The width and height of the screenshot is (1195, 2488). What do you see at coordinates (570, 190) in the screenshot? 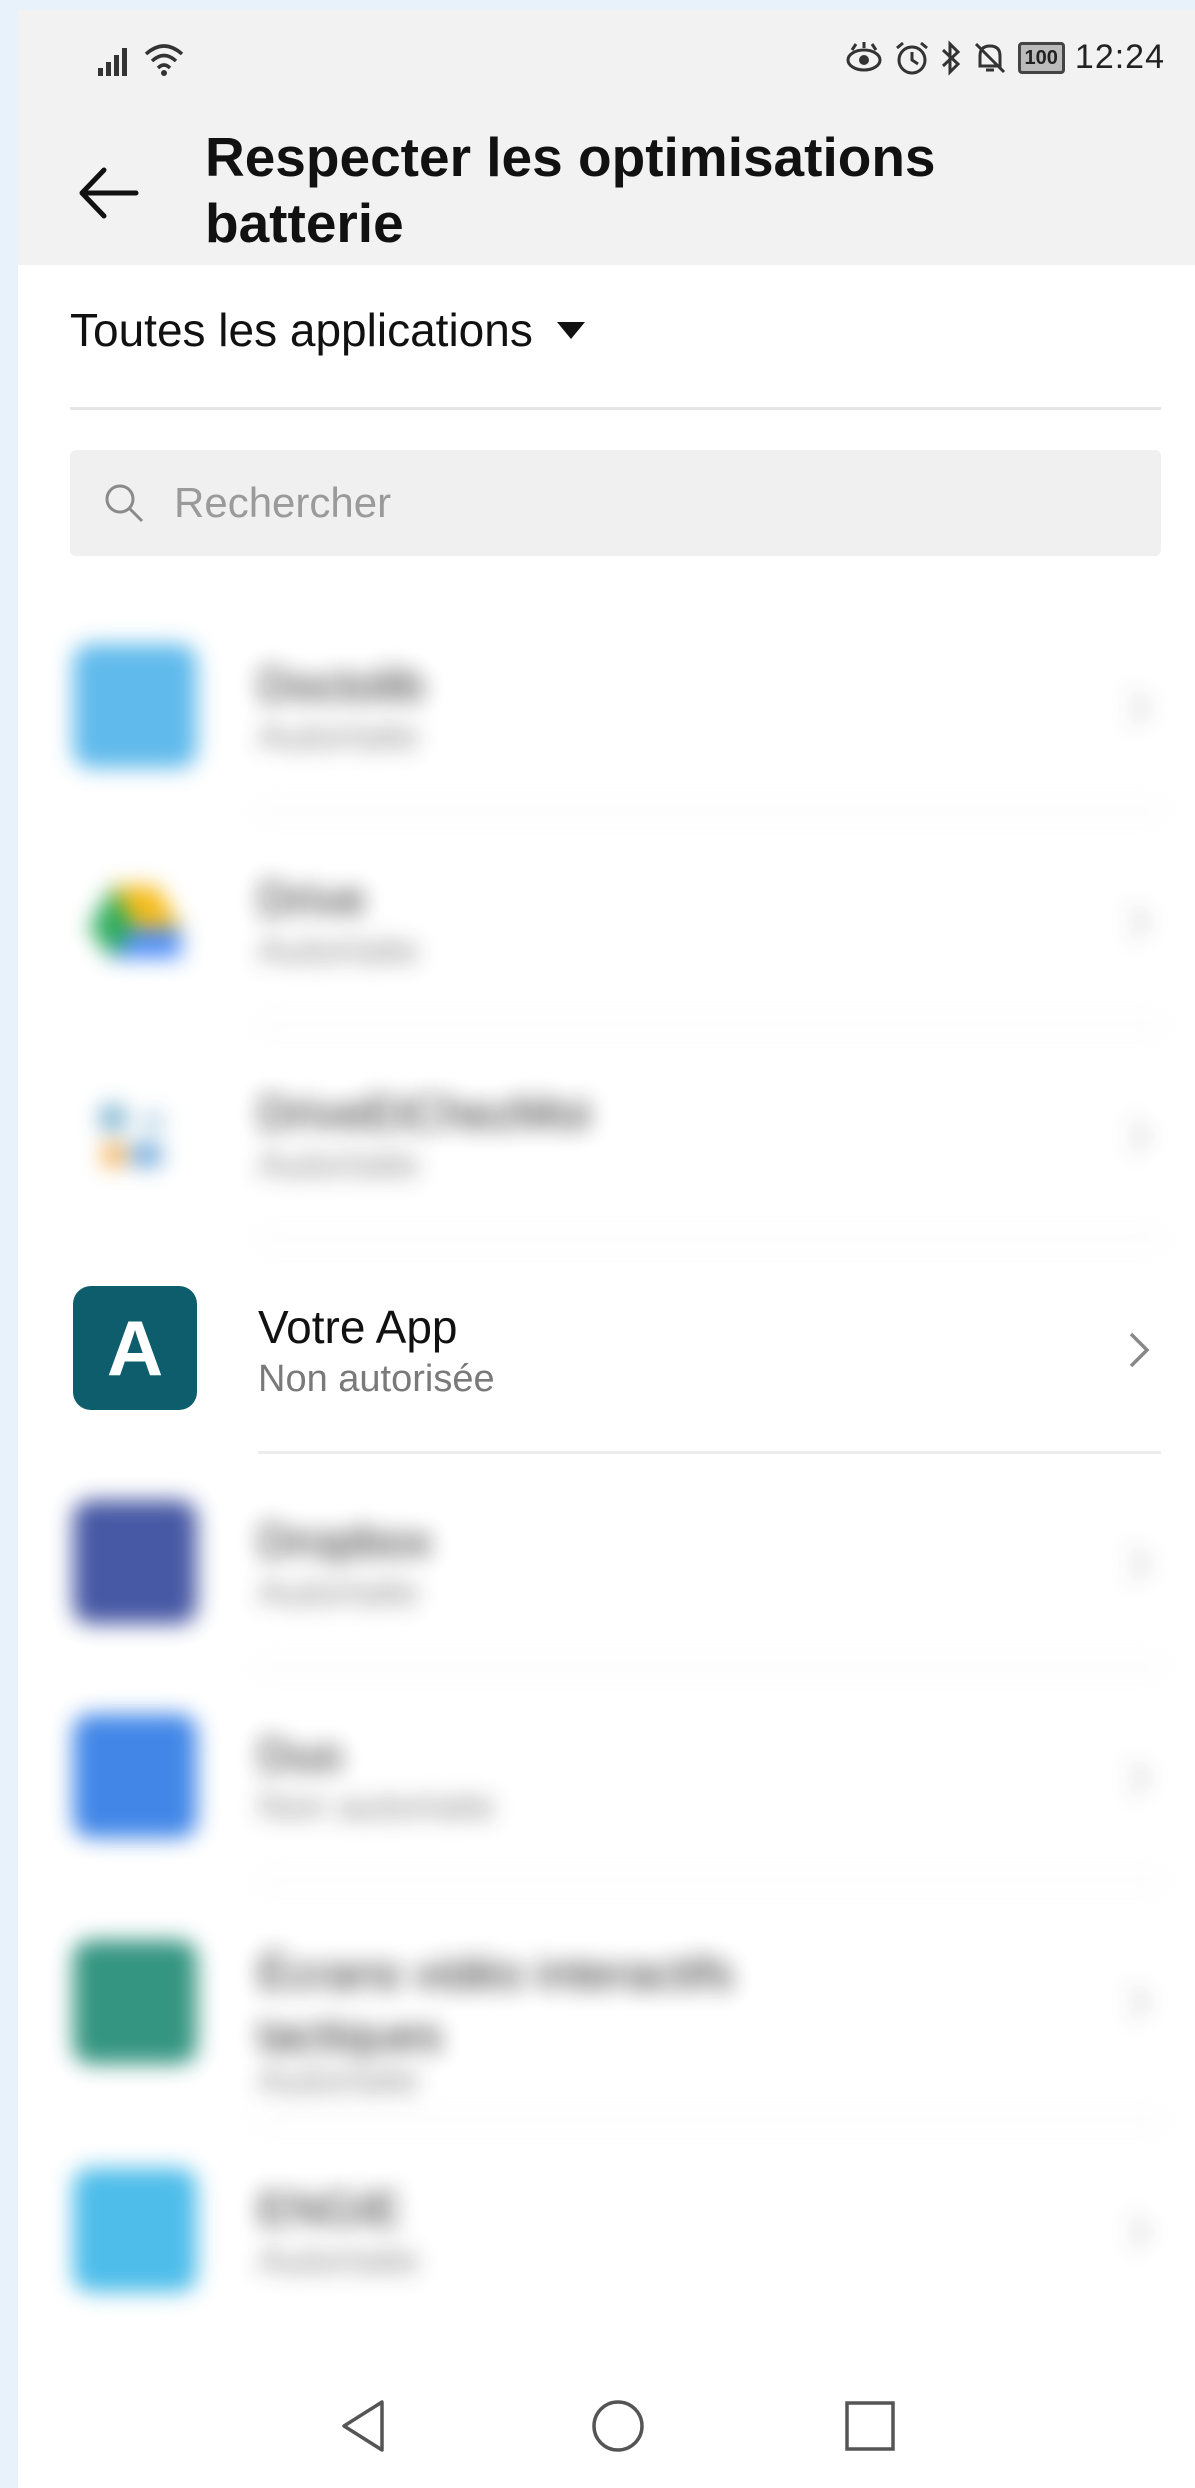
I see `page-title: Respecter les optimisations batterie` at bounding box center [570, 190].